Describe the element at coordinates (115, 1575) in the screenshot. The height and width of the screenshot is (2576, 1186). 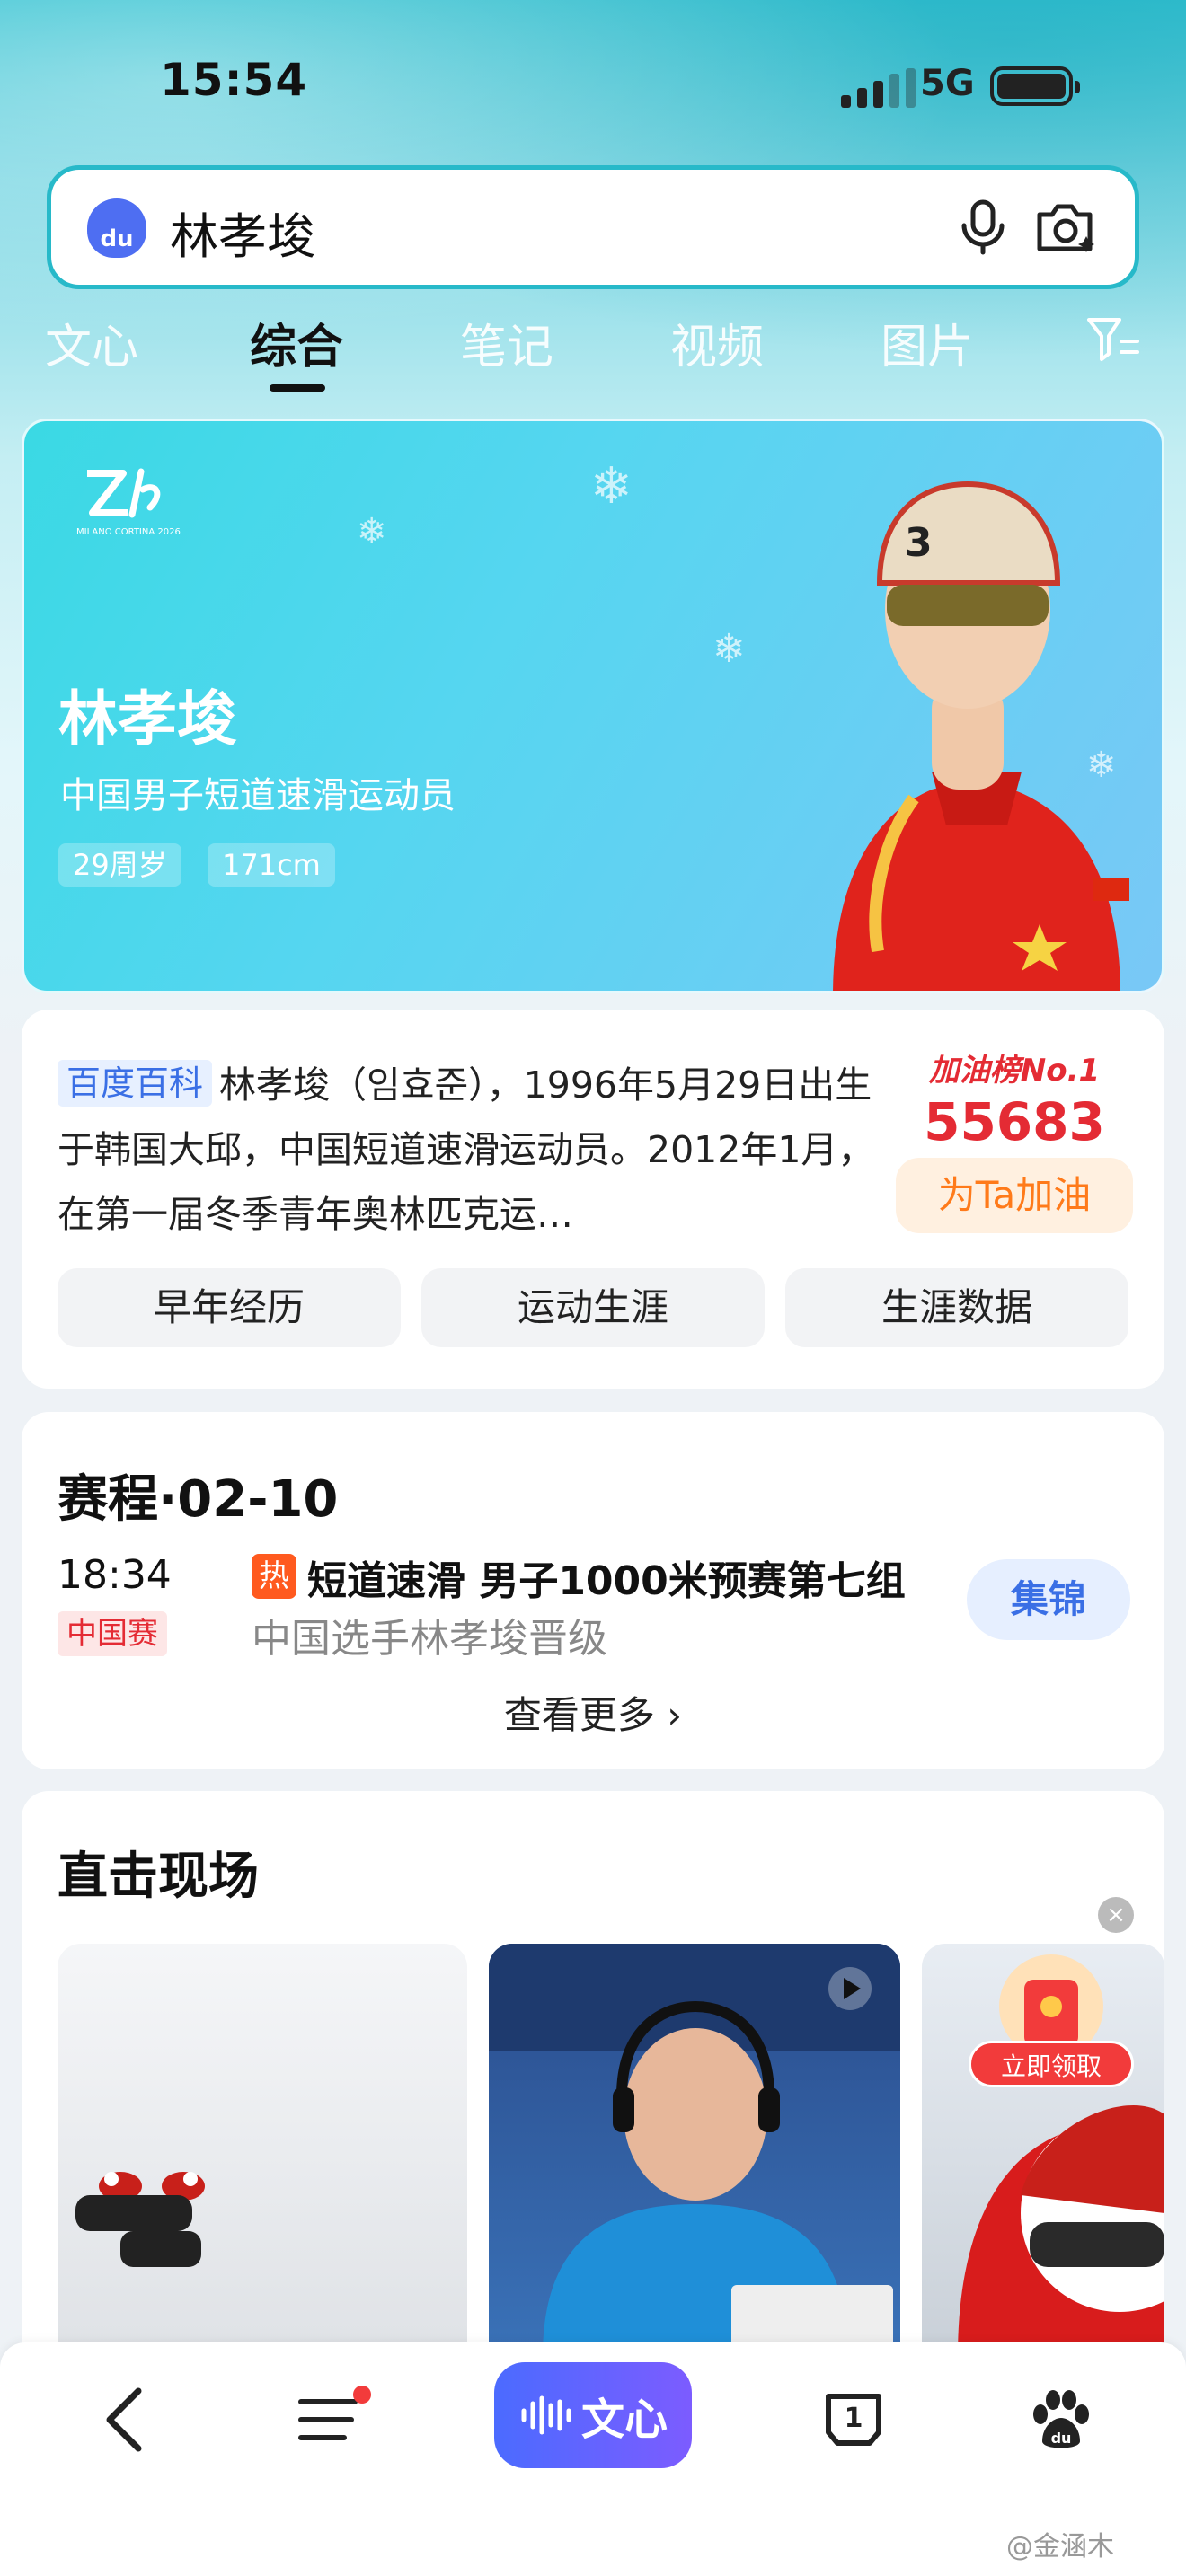
I see `schedule-time: 18:34` at that location.